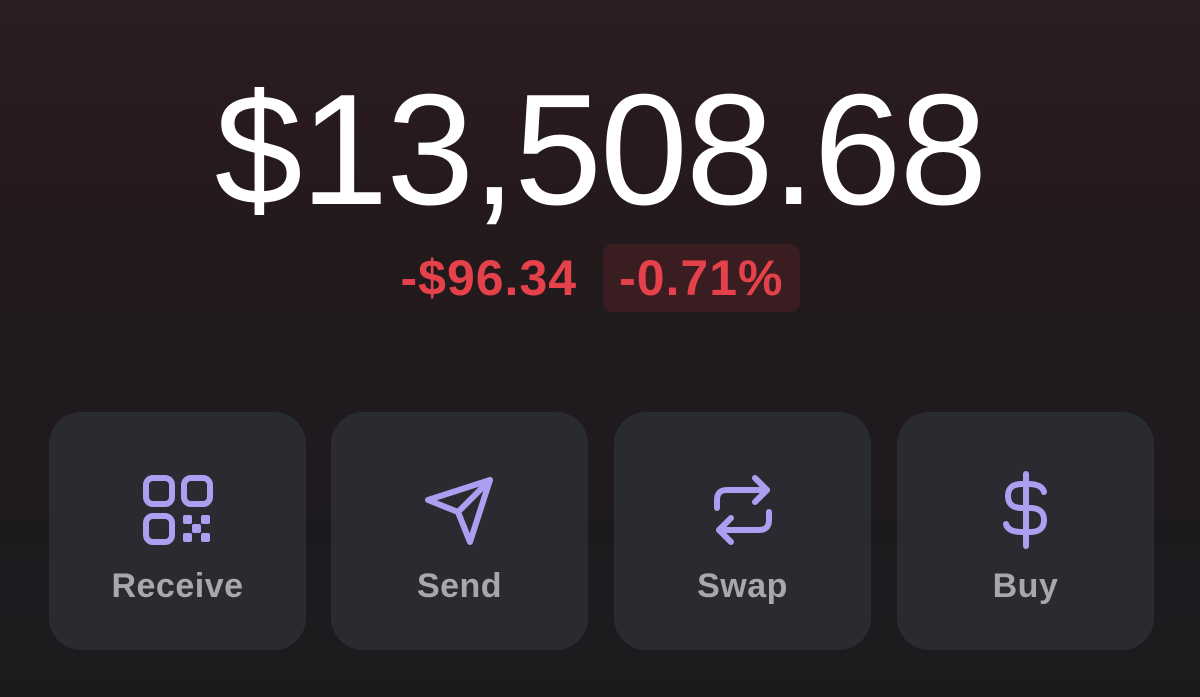 This screenshot has height=697, width=1200. What do you see at coordinates (1026, 510) in the screenshot?
I see `dollar-icon` at bounding box center [1026, 510].